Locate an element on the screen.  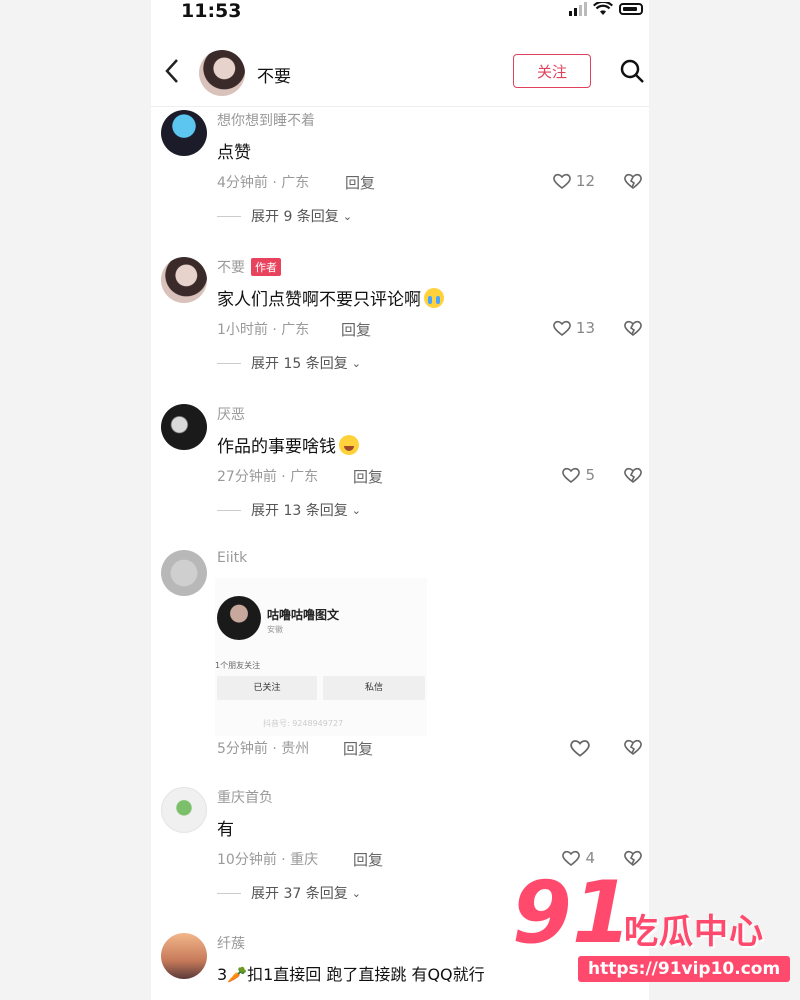
comment-text: 作品的事要啥钱 is located at coordinates (288, 444).